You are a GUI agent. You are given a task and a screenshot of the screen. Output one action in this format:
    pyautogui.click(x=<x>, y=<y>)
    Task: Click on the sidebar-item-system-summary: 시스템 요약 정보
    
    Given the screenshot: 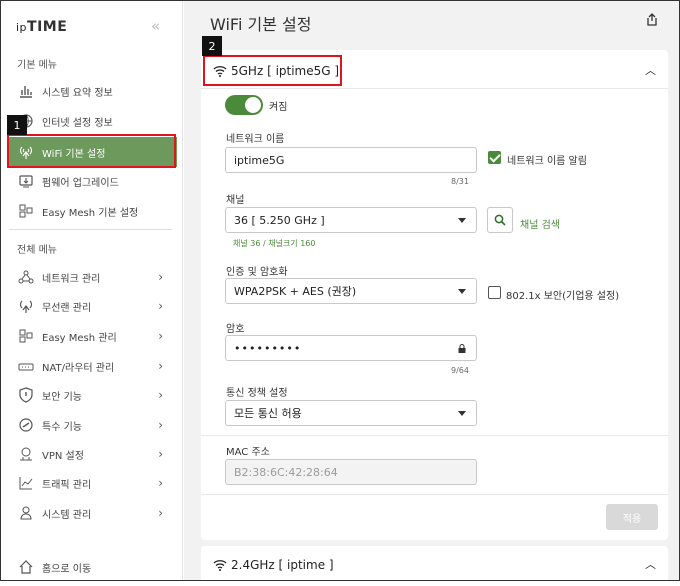 What is the action you would take?
    pyautogui.click(x=92, y=91)
    